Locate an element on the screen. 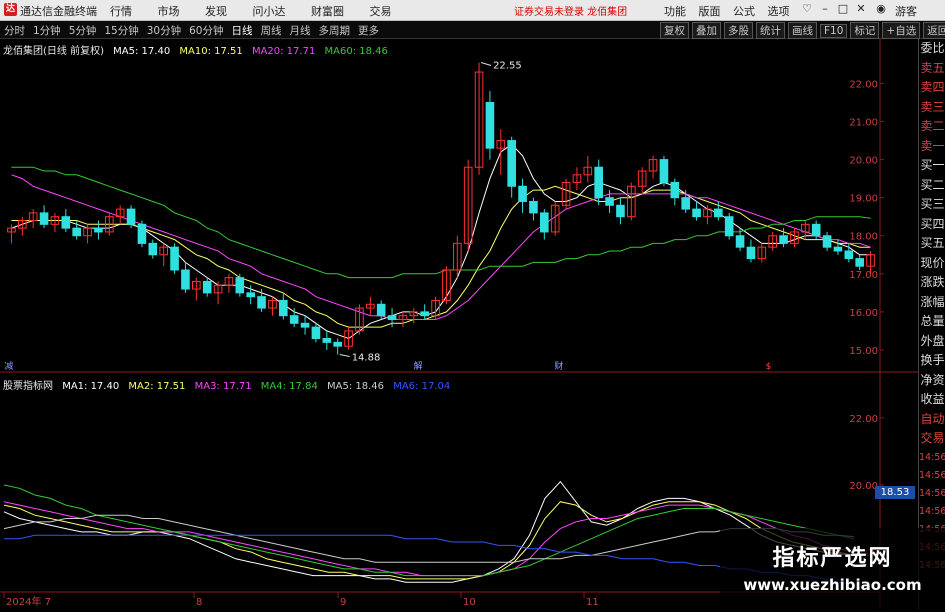 This screenshot has height=612, width=945. watermark-url: www.xuezhibiao.com is located at coordinates (832, 585).